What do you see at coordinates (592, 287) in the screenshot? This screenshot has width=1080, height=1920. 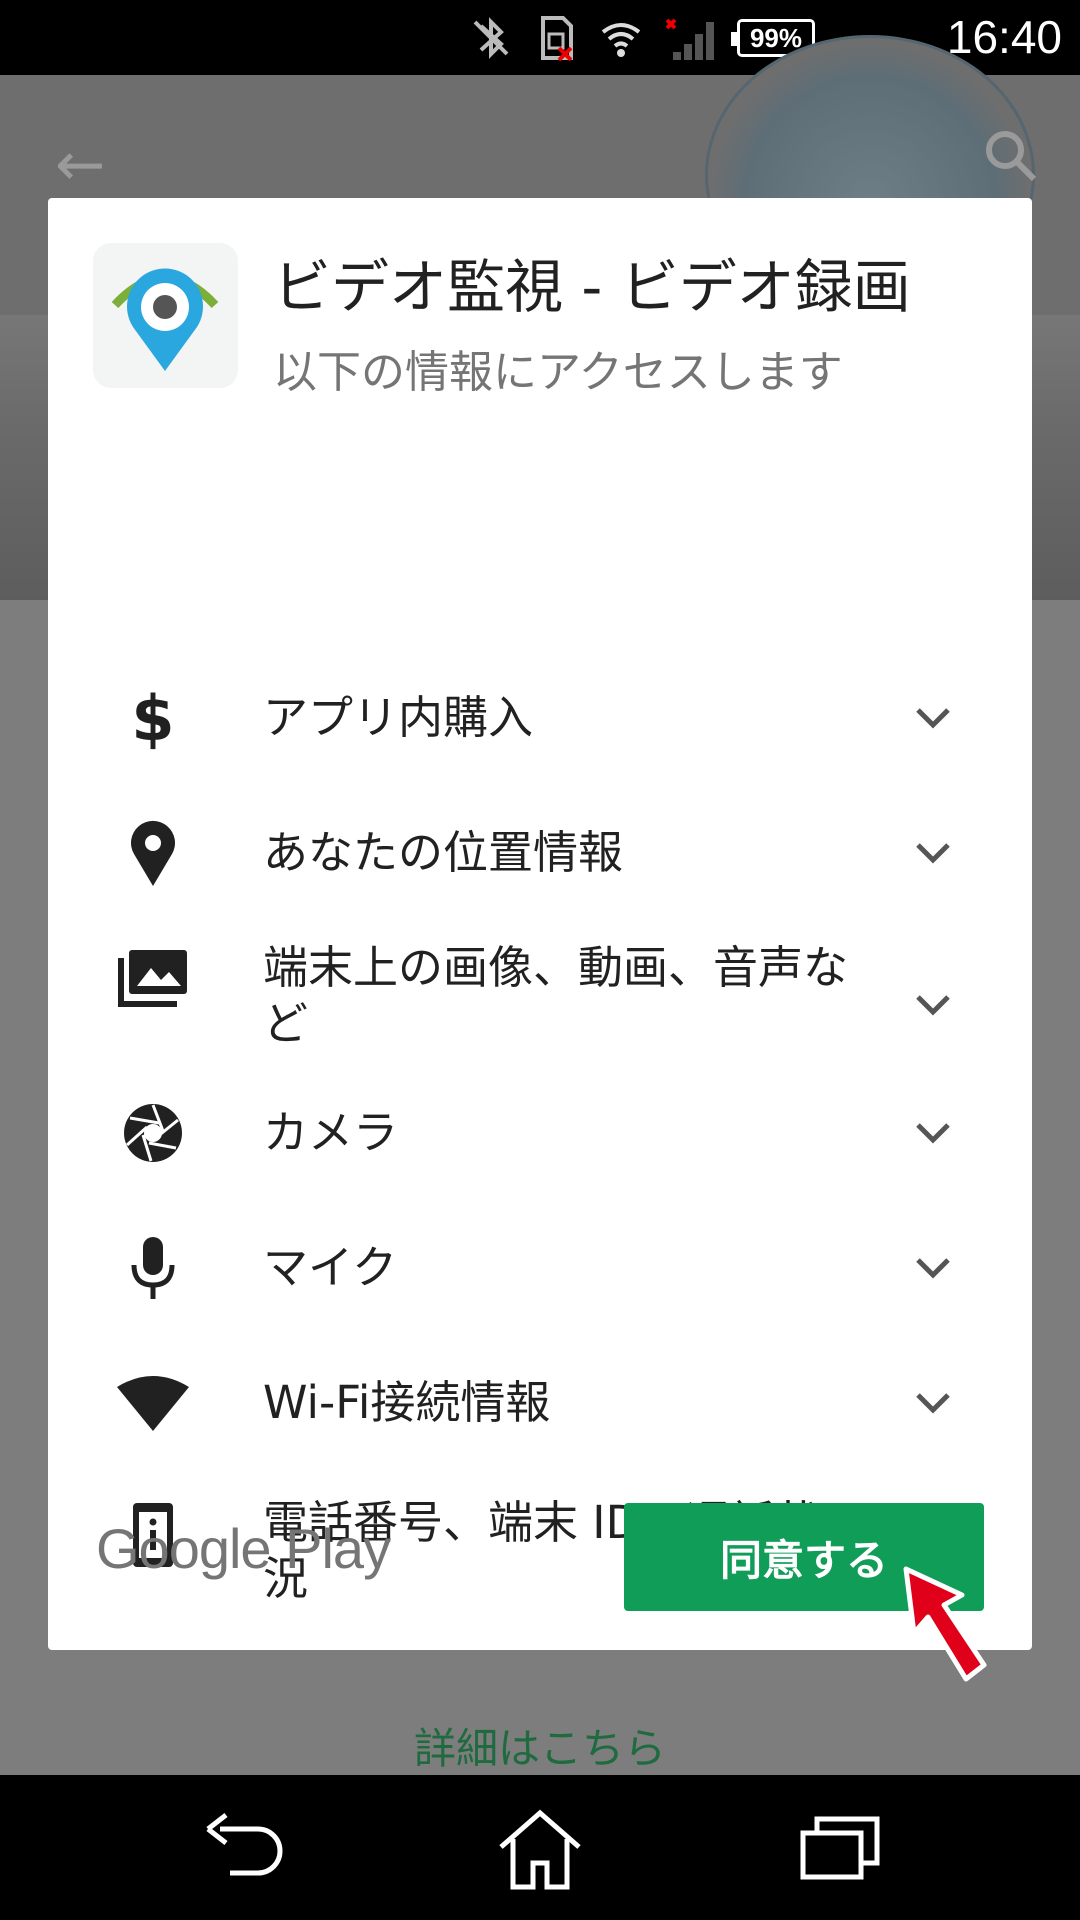 I see `app-title: ビデオ監視 - ビデオ録画` at bounding box center [592, 287].